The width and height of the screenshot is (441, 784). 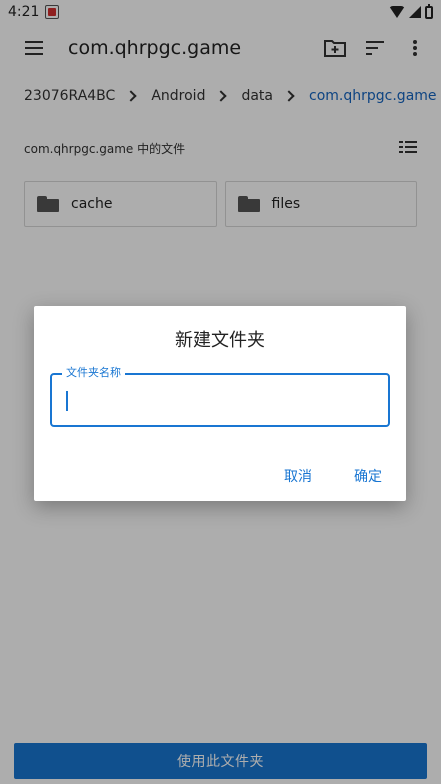 I want to click on folder-name-label: 文件夹名称, so click(x=93, y=373).